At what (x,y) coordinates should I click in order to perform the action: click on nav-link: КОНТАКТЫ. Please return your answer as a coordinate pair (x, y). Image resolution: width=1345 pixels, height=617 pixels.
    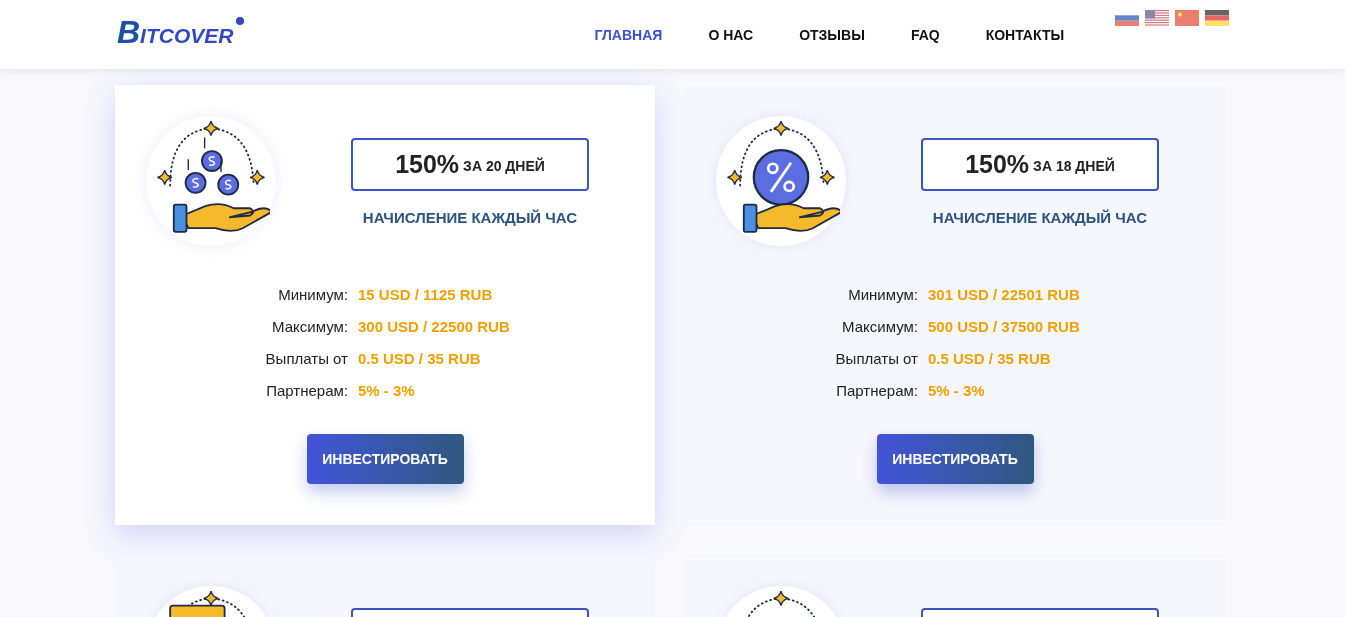
    Looking at the image, I should click on (1025, 35).